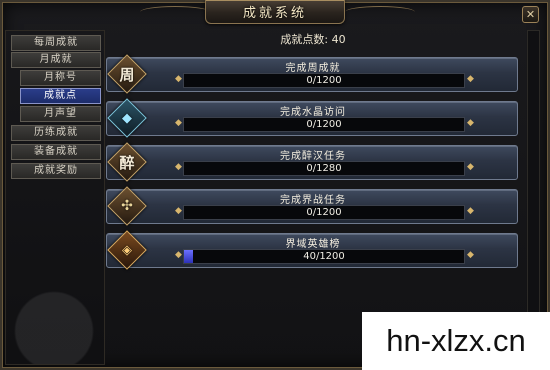 Image resolution: width=550 pixels, height=370 pixels. I want to click on title-ornament-left, so click(175, 12).